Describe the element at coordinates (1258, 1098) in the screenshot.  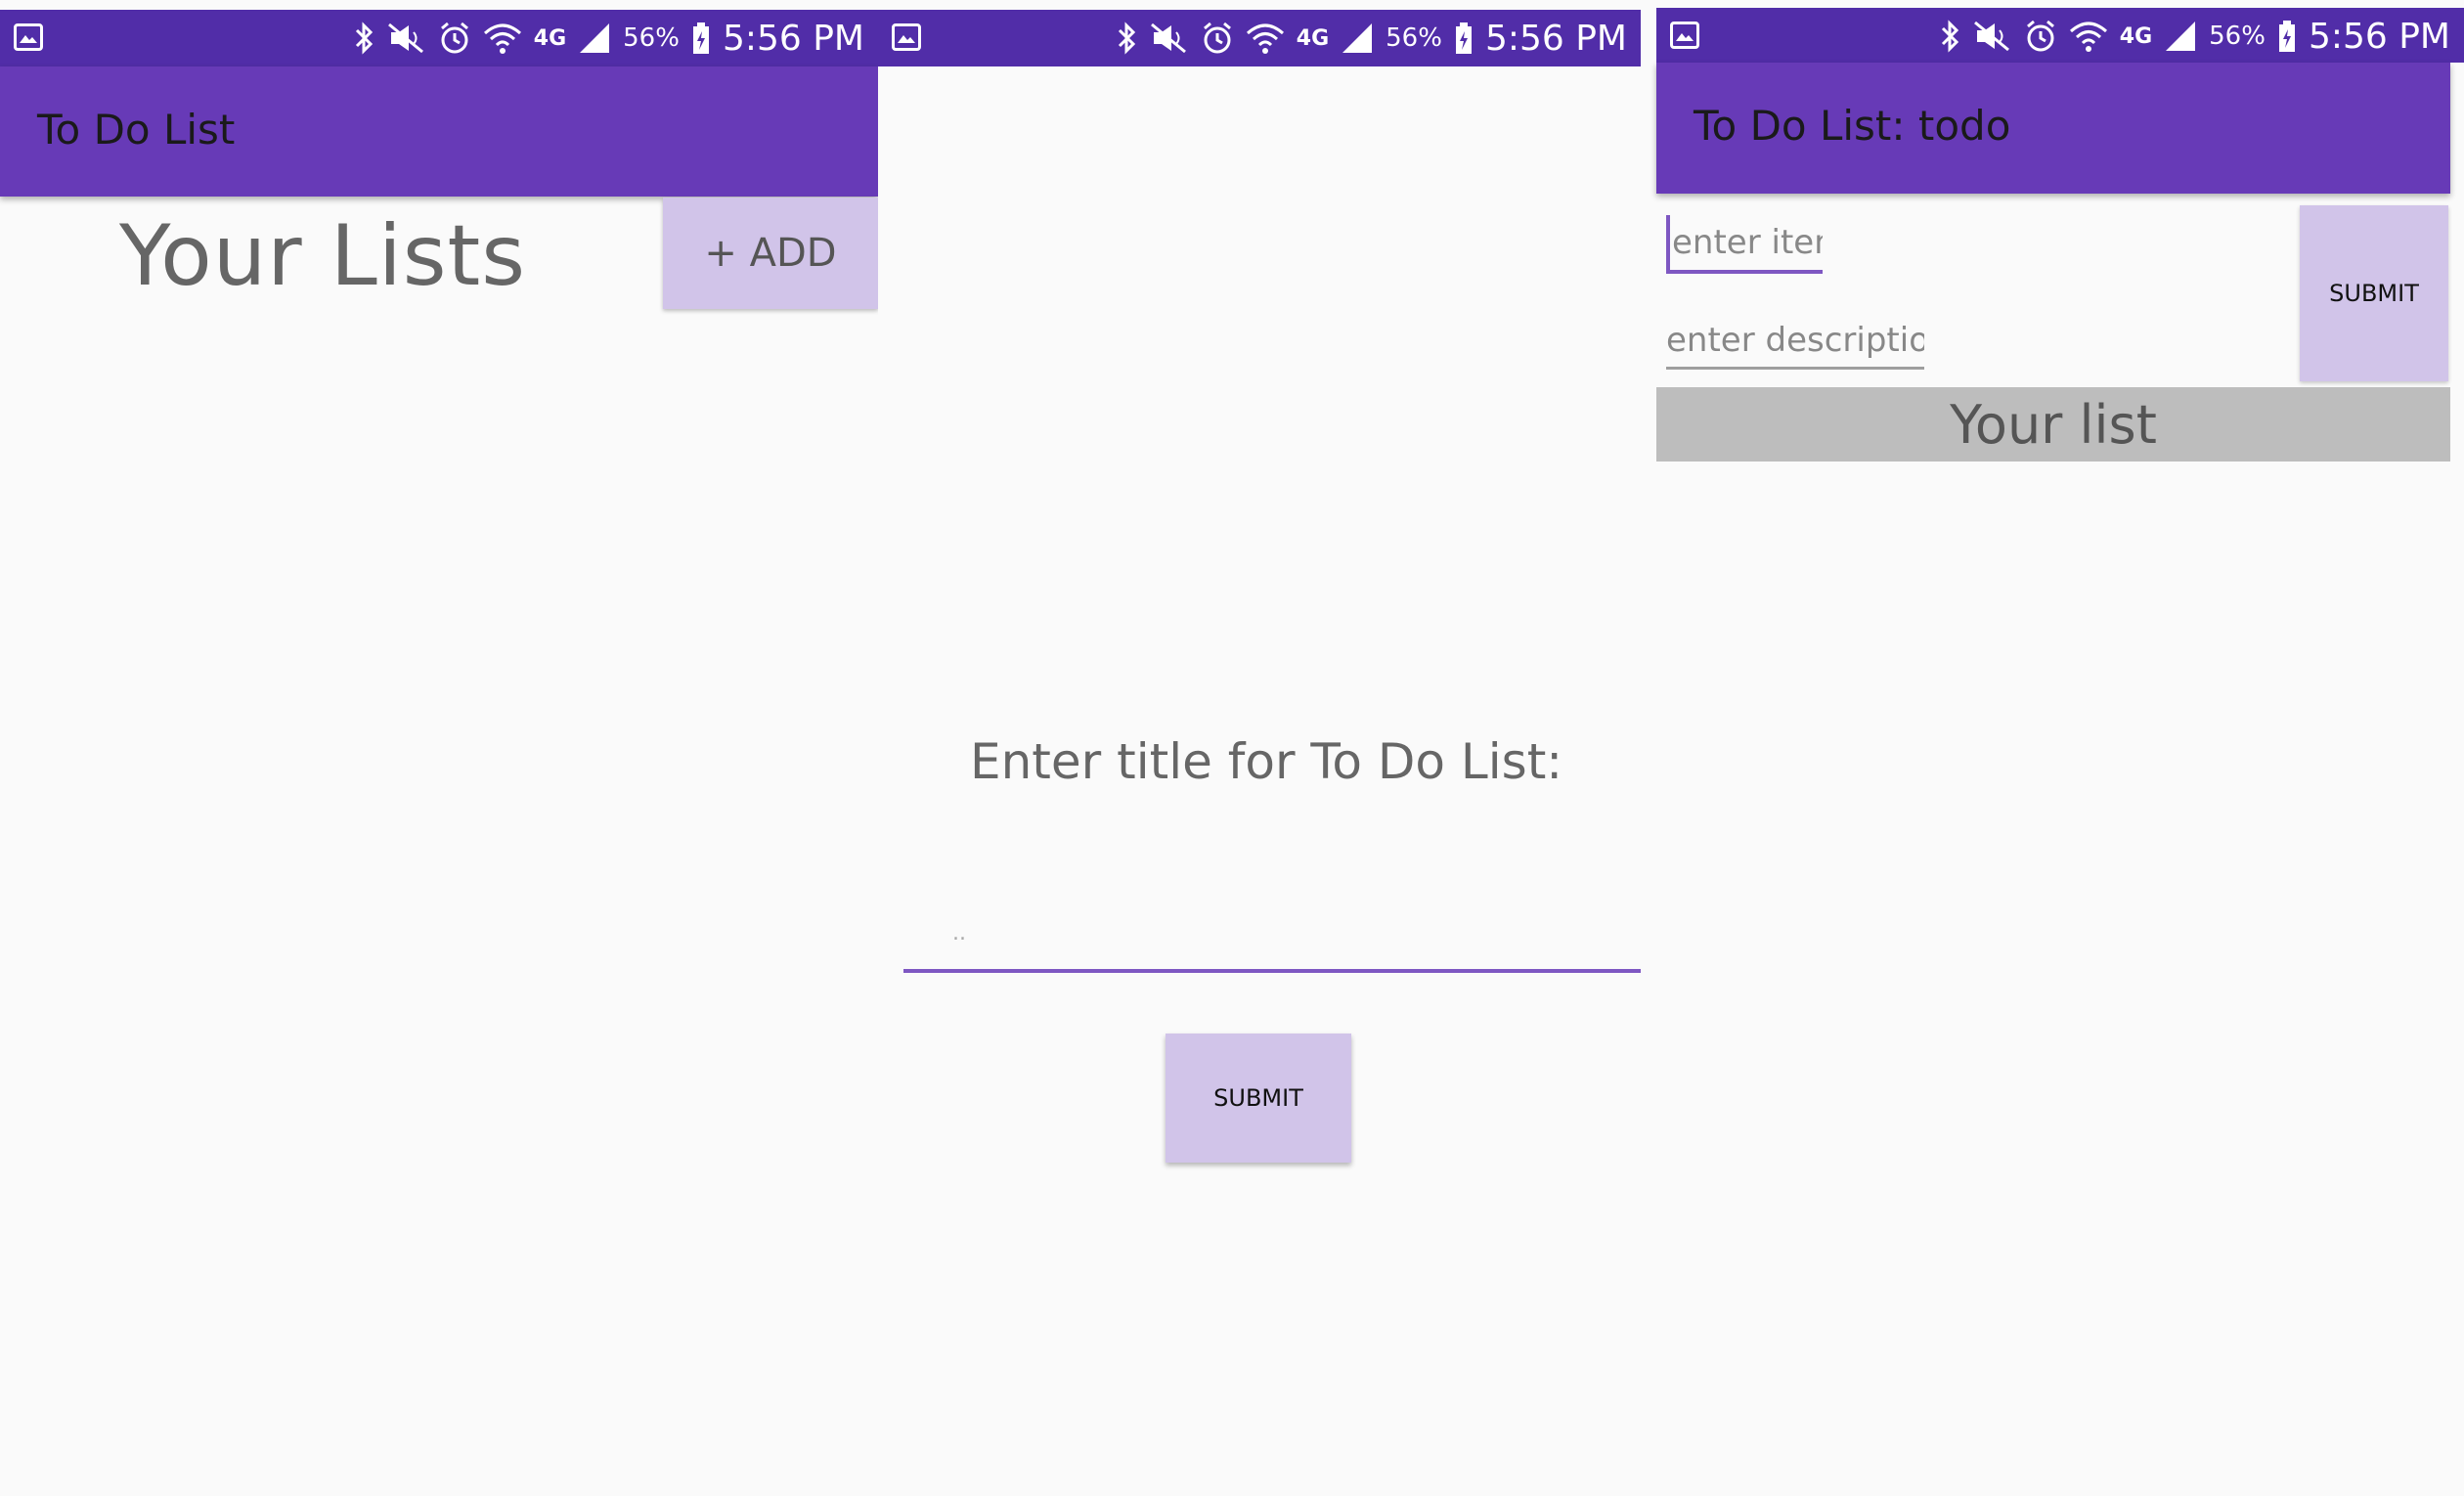
I see `submit-title-button: SUBMIT` at that location.